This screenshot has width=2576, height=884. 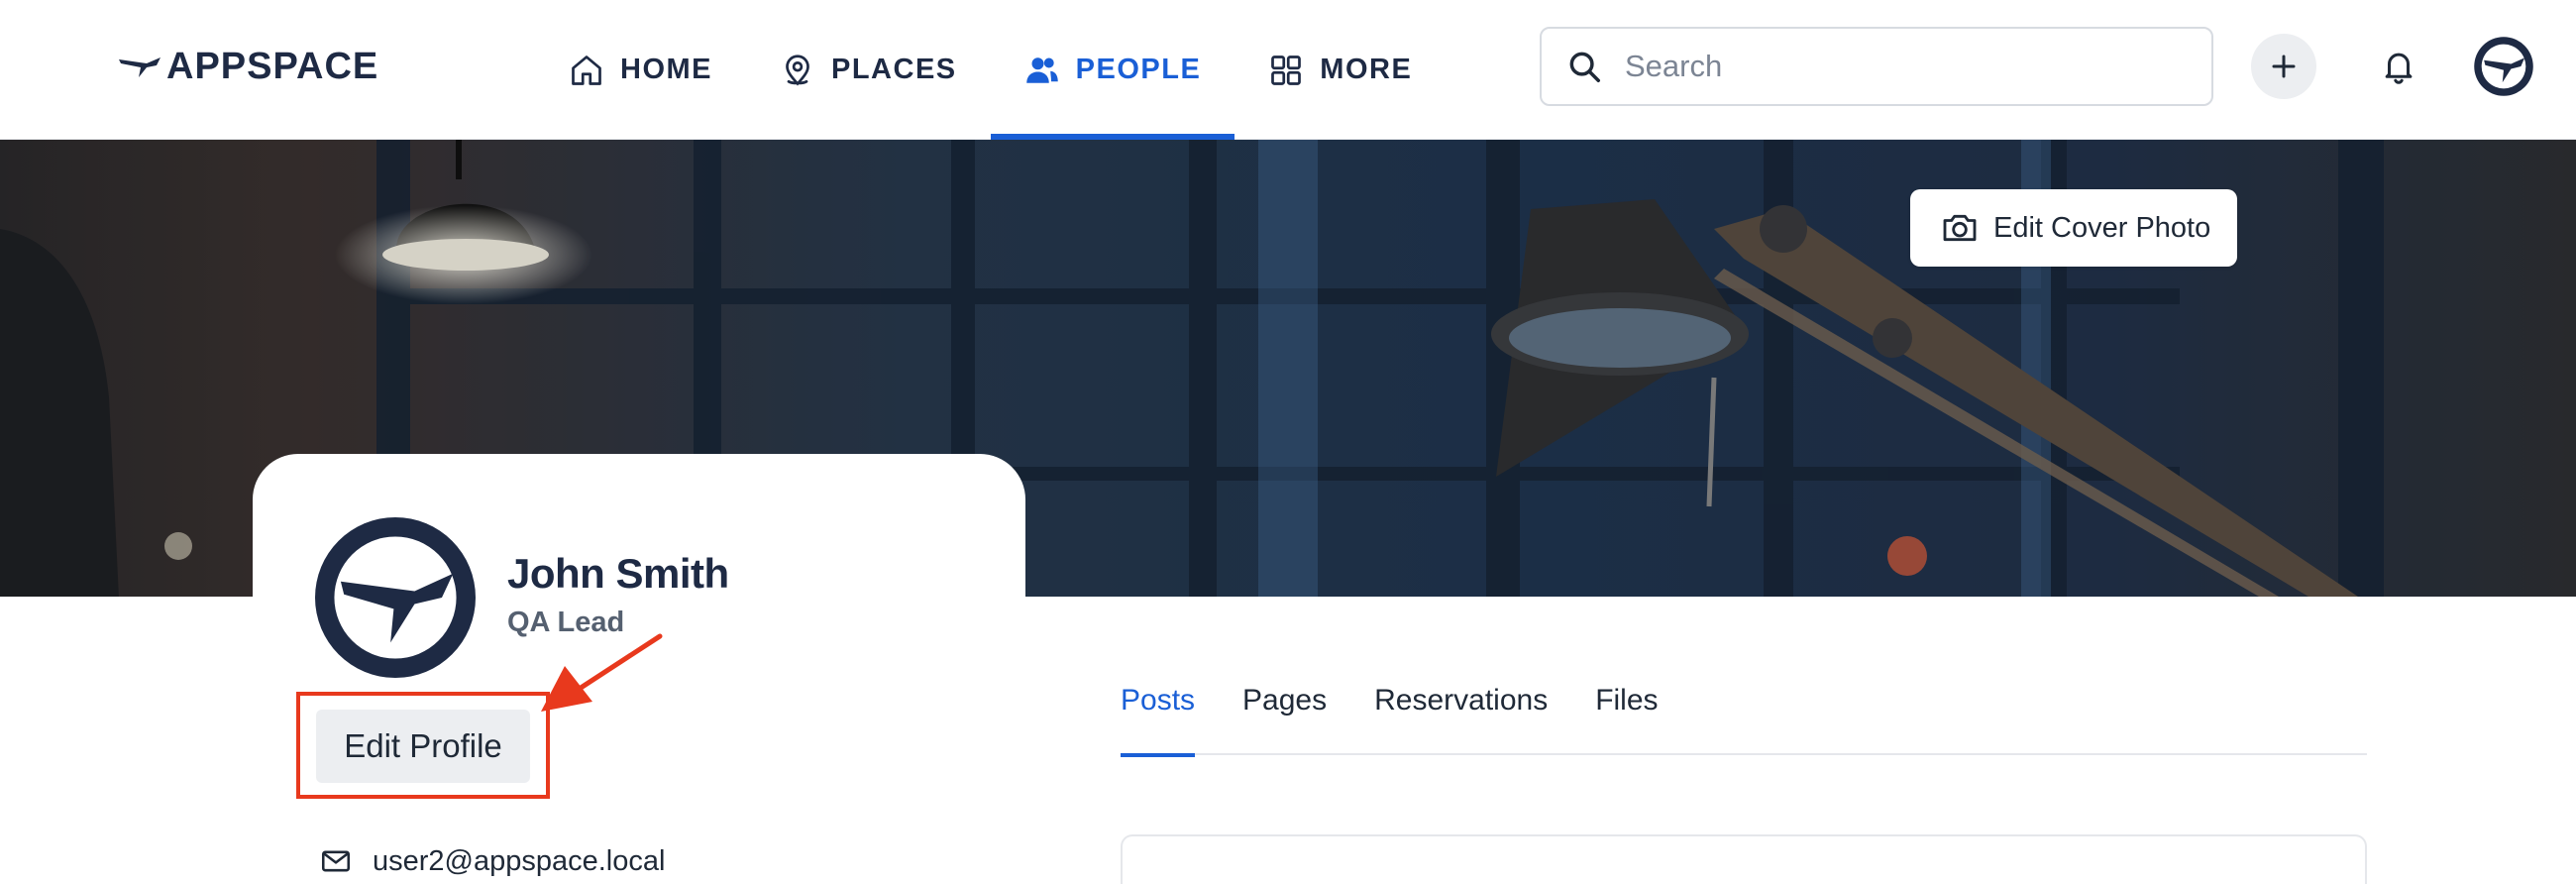 I want to click on avatar-icon, so click(x=2503, y=66).